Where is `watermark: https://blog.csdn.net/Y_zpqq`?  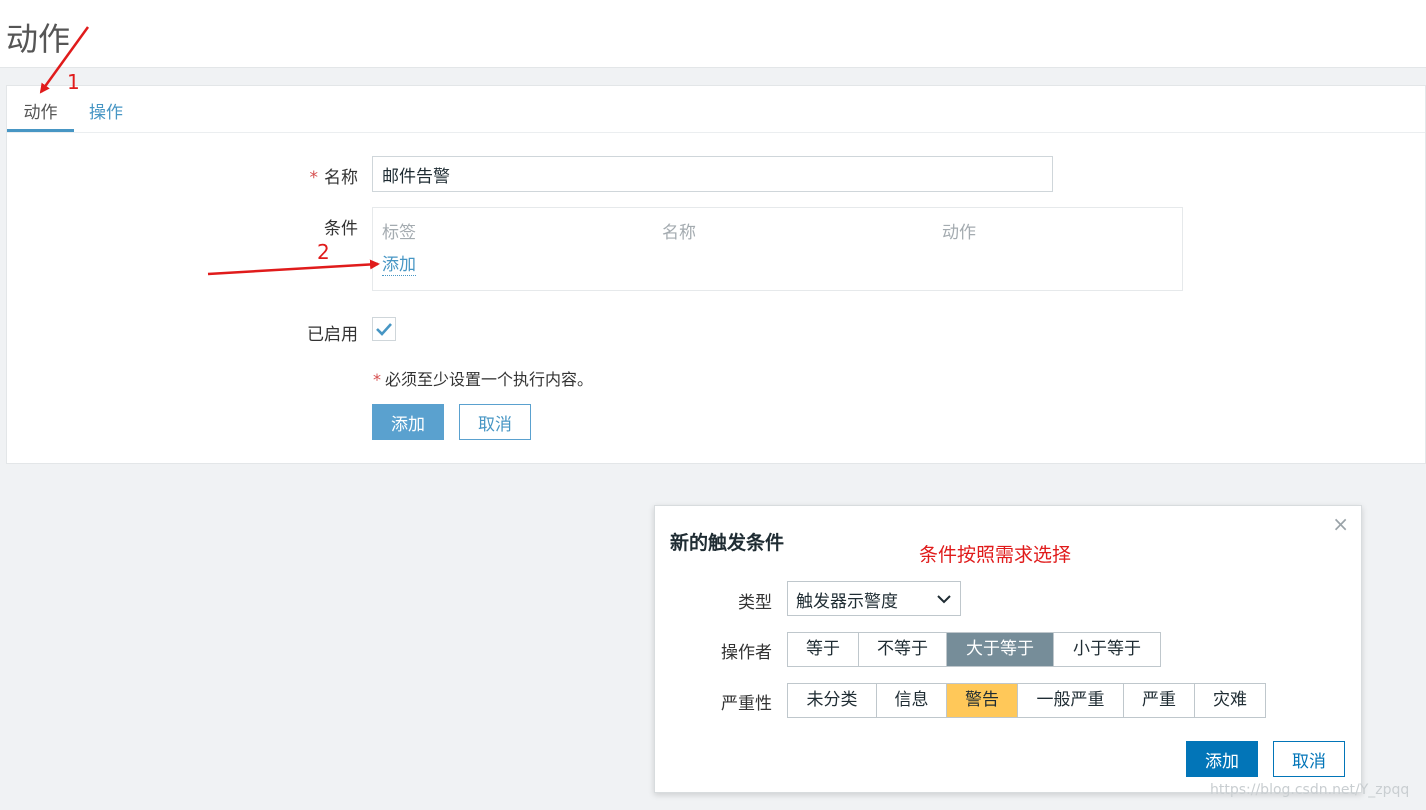 watermark: https://blog.csdn.net/Y_zpqq is located at coordinates (1310, 790).